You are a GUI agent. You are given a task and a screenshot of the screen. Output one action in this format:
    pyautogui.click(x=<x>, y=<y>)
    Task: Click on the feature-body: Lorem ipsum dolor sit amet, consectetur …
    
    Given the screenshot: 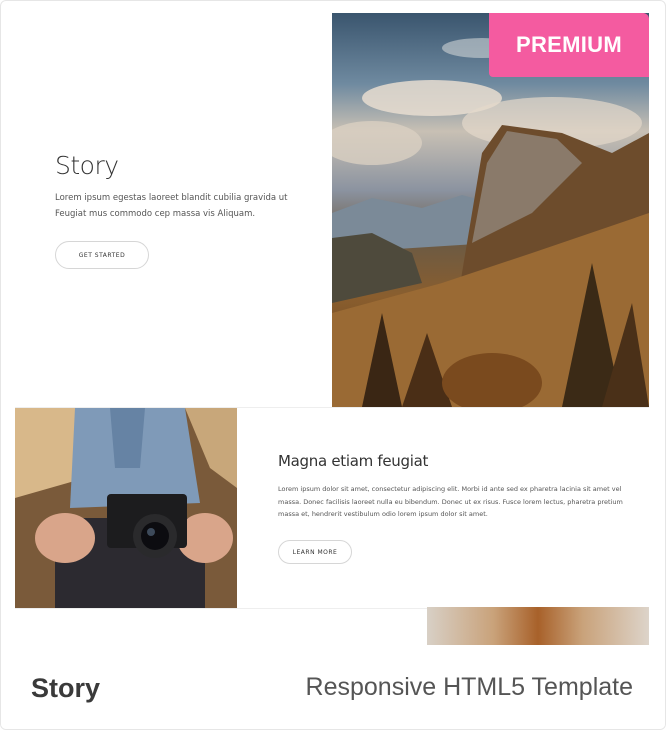 What is the action you would take?
    pyautogui.click(x=450, y=501)
    